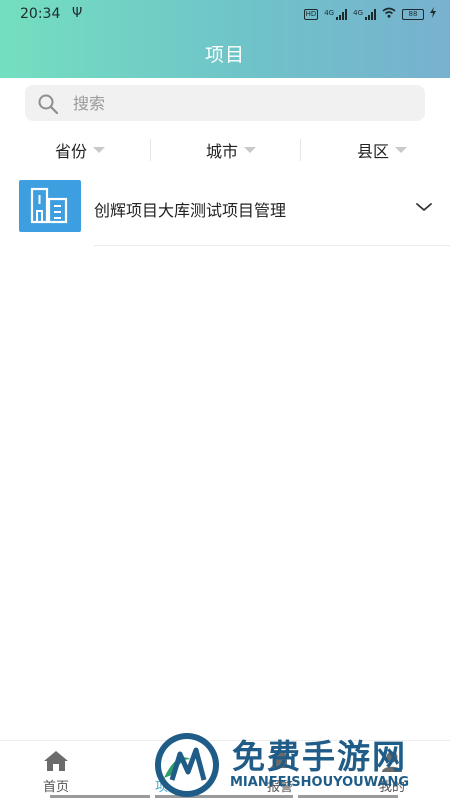 The image size is (450, 800). I want to click on watermark-text: 免费手游网, so click(319, 756).